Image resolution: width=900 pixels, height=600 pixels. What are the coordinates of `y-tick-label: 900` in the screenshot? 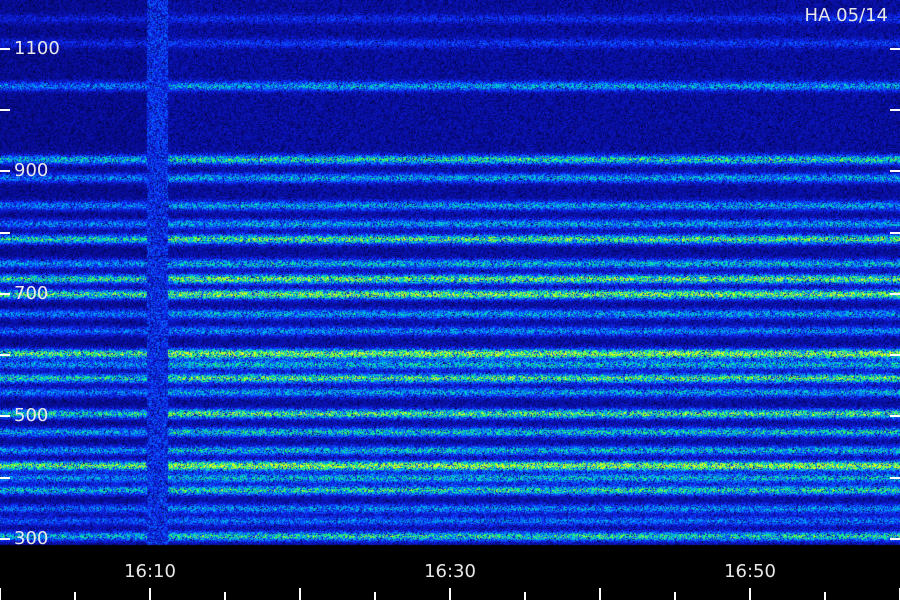 It's located at (31, 171).